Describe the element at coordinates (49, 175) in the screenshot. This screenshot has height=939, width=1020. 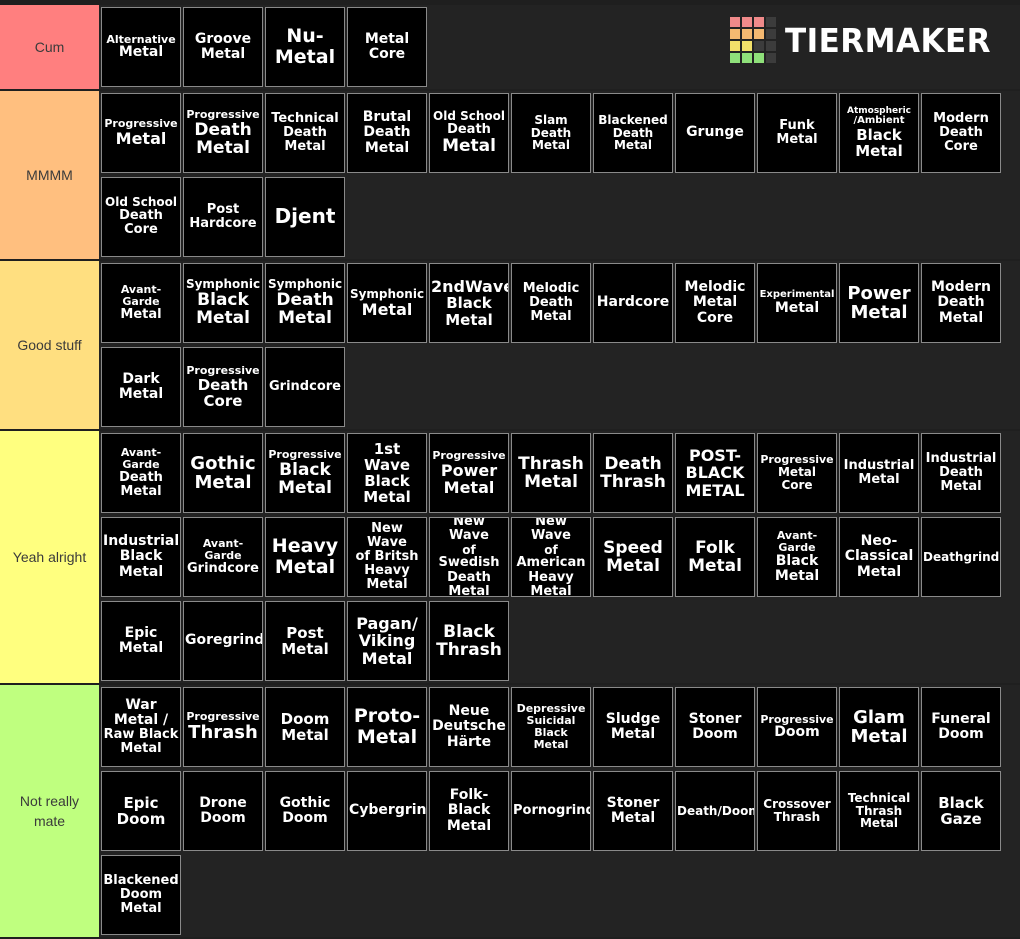
I see `tier-label: MMMM` at that location.